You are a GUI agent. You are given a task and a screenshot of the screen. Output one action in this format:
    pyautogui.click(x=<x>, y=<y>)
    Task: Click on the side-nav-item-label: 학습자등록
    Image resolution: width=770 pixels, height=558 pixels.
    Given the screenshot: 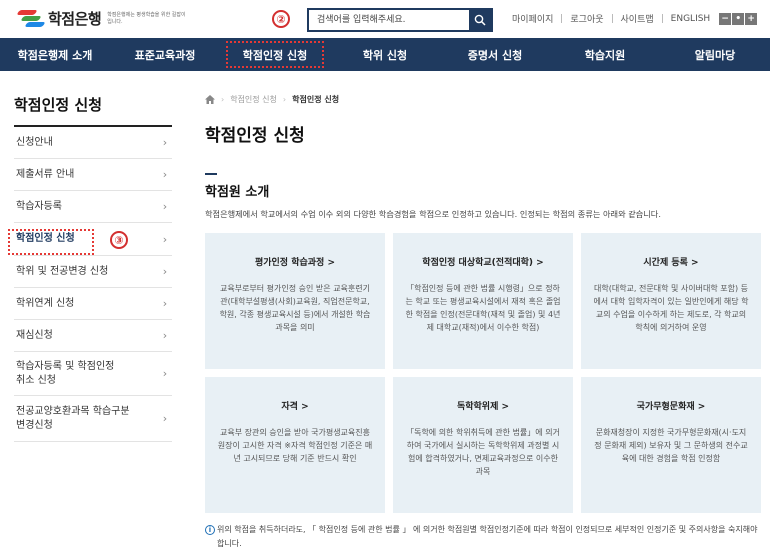 What is the action you would take?
    pyautogui.click(x=39, y=206)
    